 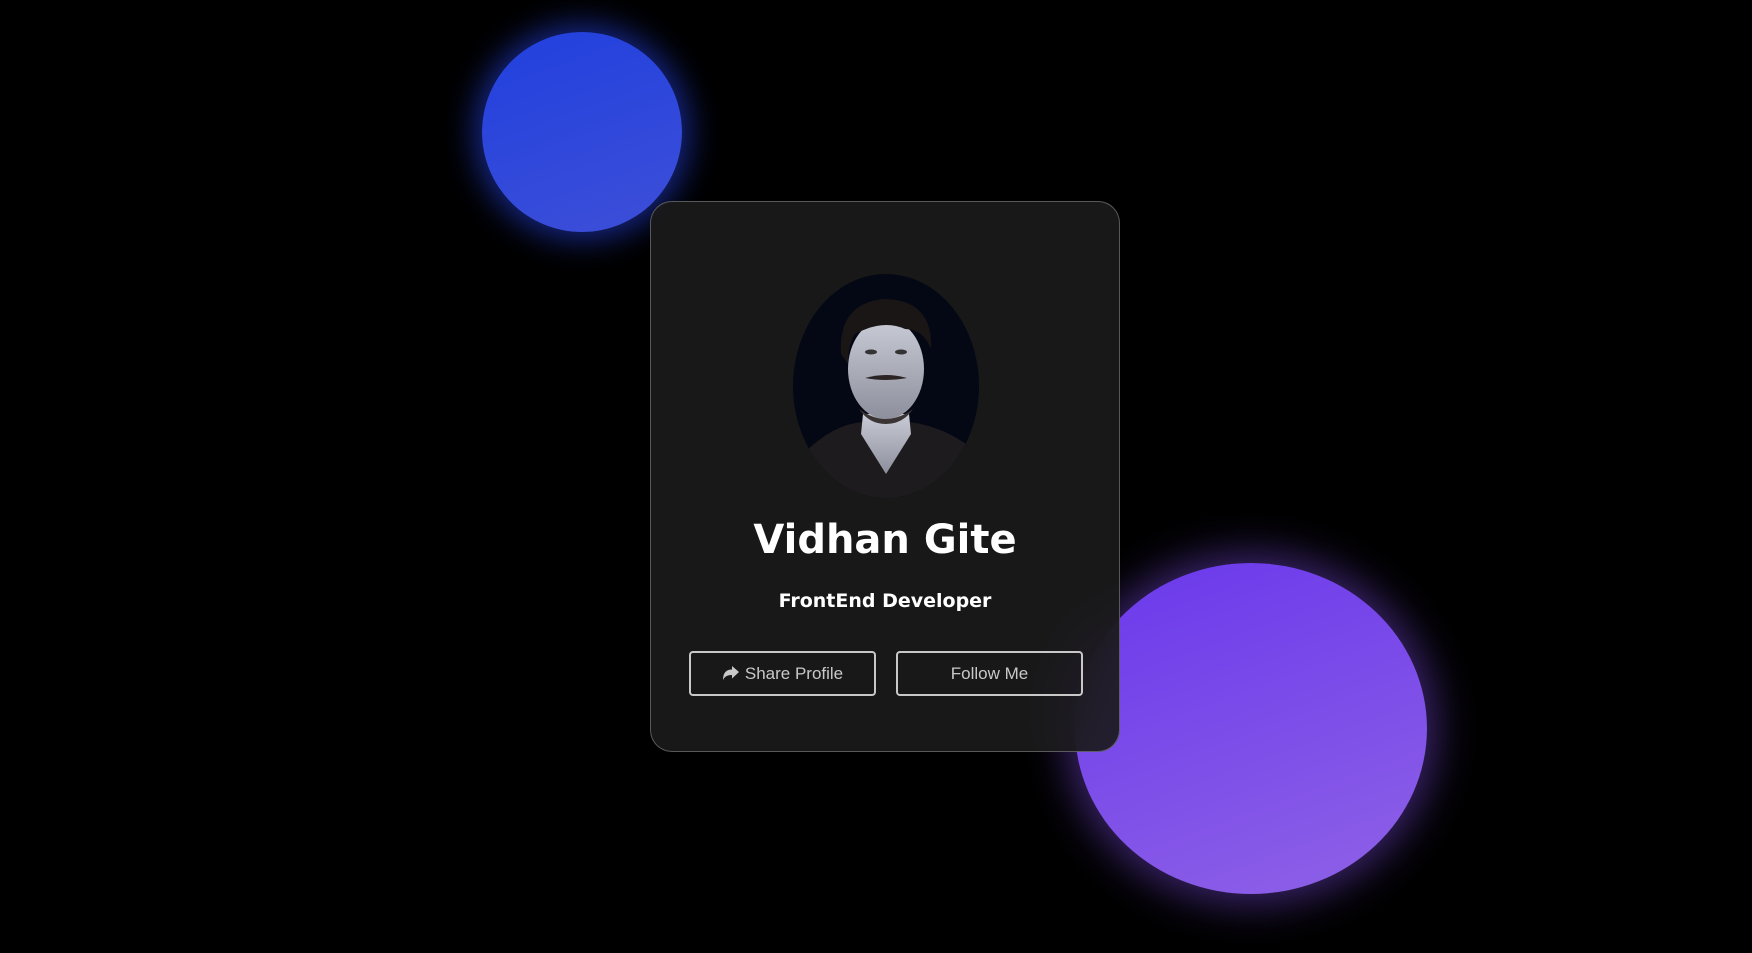 What do you see at coordinates (886, 386) in the screenshot?
I see `avatar` at bounding box center [886, 386].